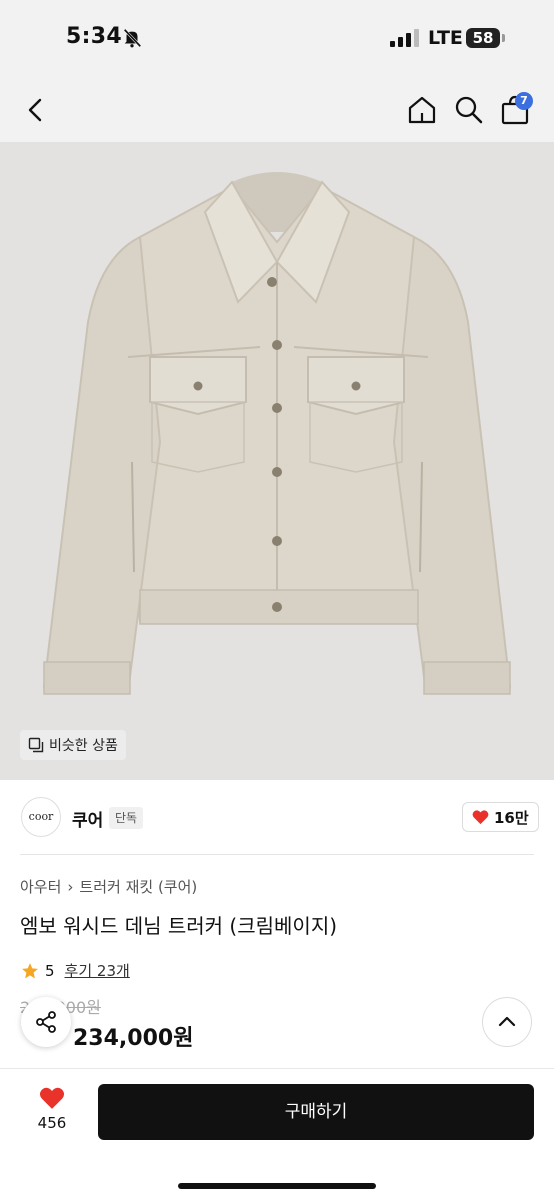 This screenshot has width=554, height=1200. What do you see at coordinates (277, 38) in the screenshot?
I see `status-bar: 5:34 LTE 58` at bounding box center [277, 38].